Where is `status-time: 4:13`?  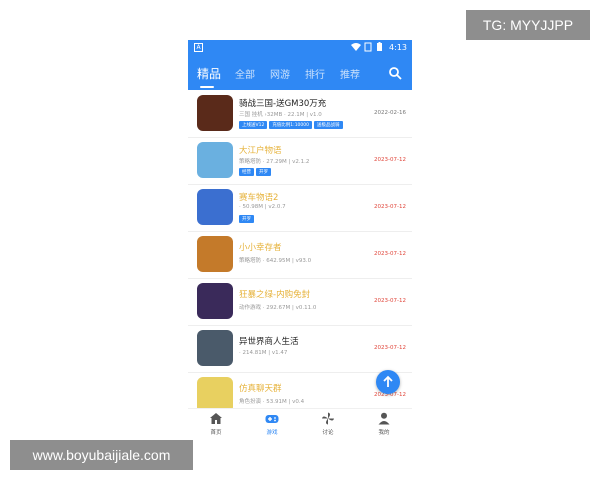 status-time: 4:13 is located at coordinates (398, 47).